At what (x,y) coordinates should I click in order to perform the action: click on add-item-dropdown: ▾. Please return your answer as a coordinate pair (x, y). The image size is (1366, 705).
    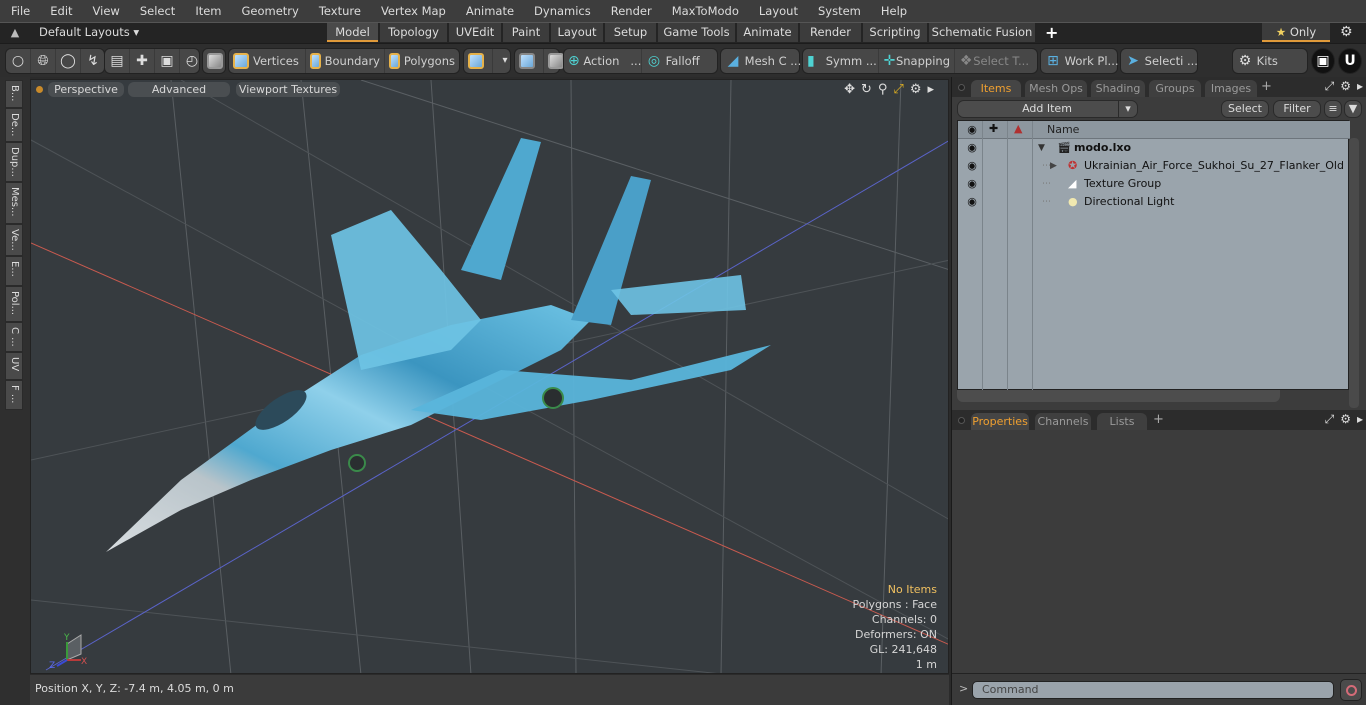
    Looking at the image, I should click on (1128, 109).